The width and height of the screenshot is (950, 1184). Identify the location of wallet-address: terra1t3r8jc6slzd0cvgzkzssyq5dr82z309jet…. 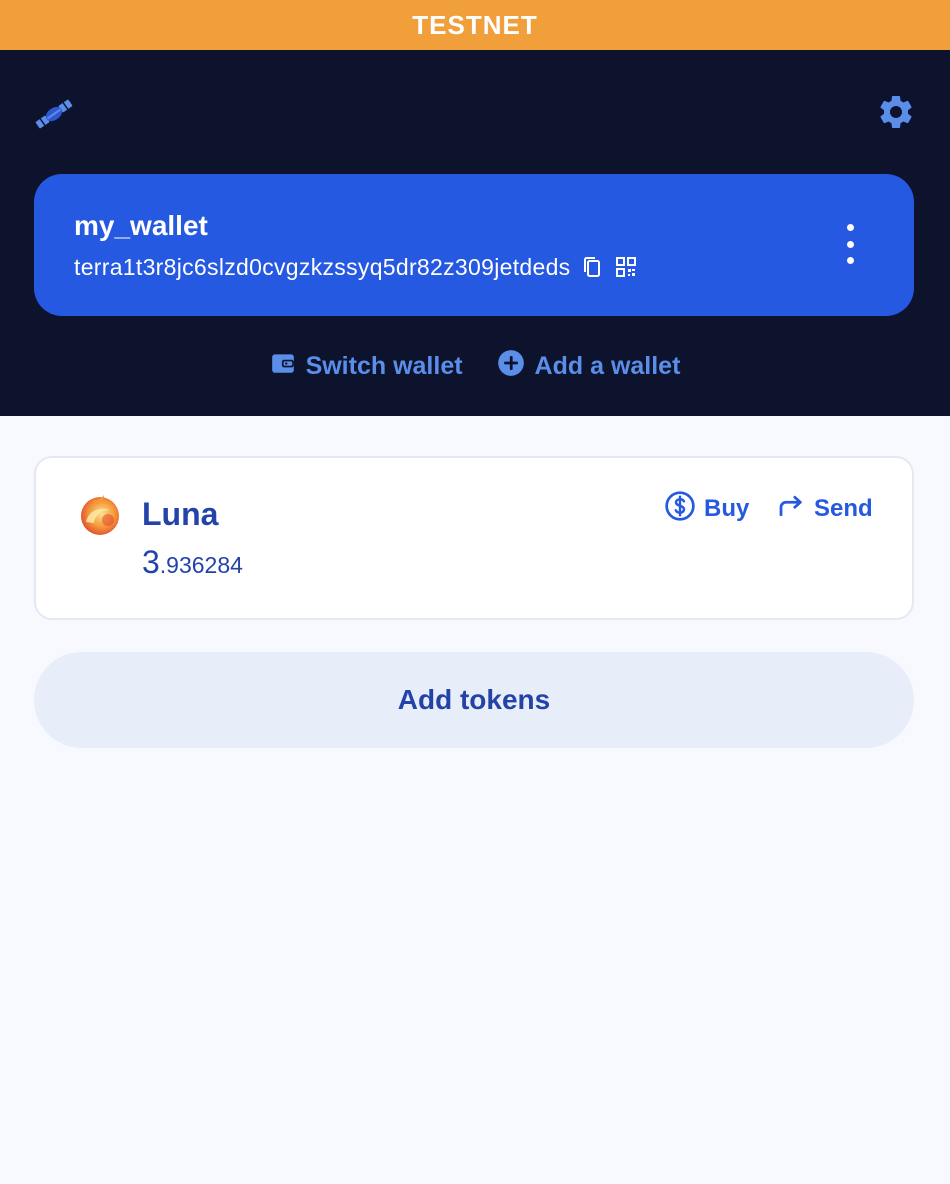
(322, 266).